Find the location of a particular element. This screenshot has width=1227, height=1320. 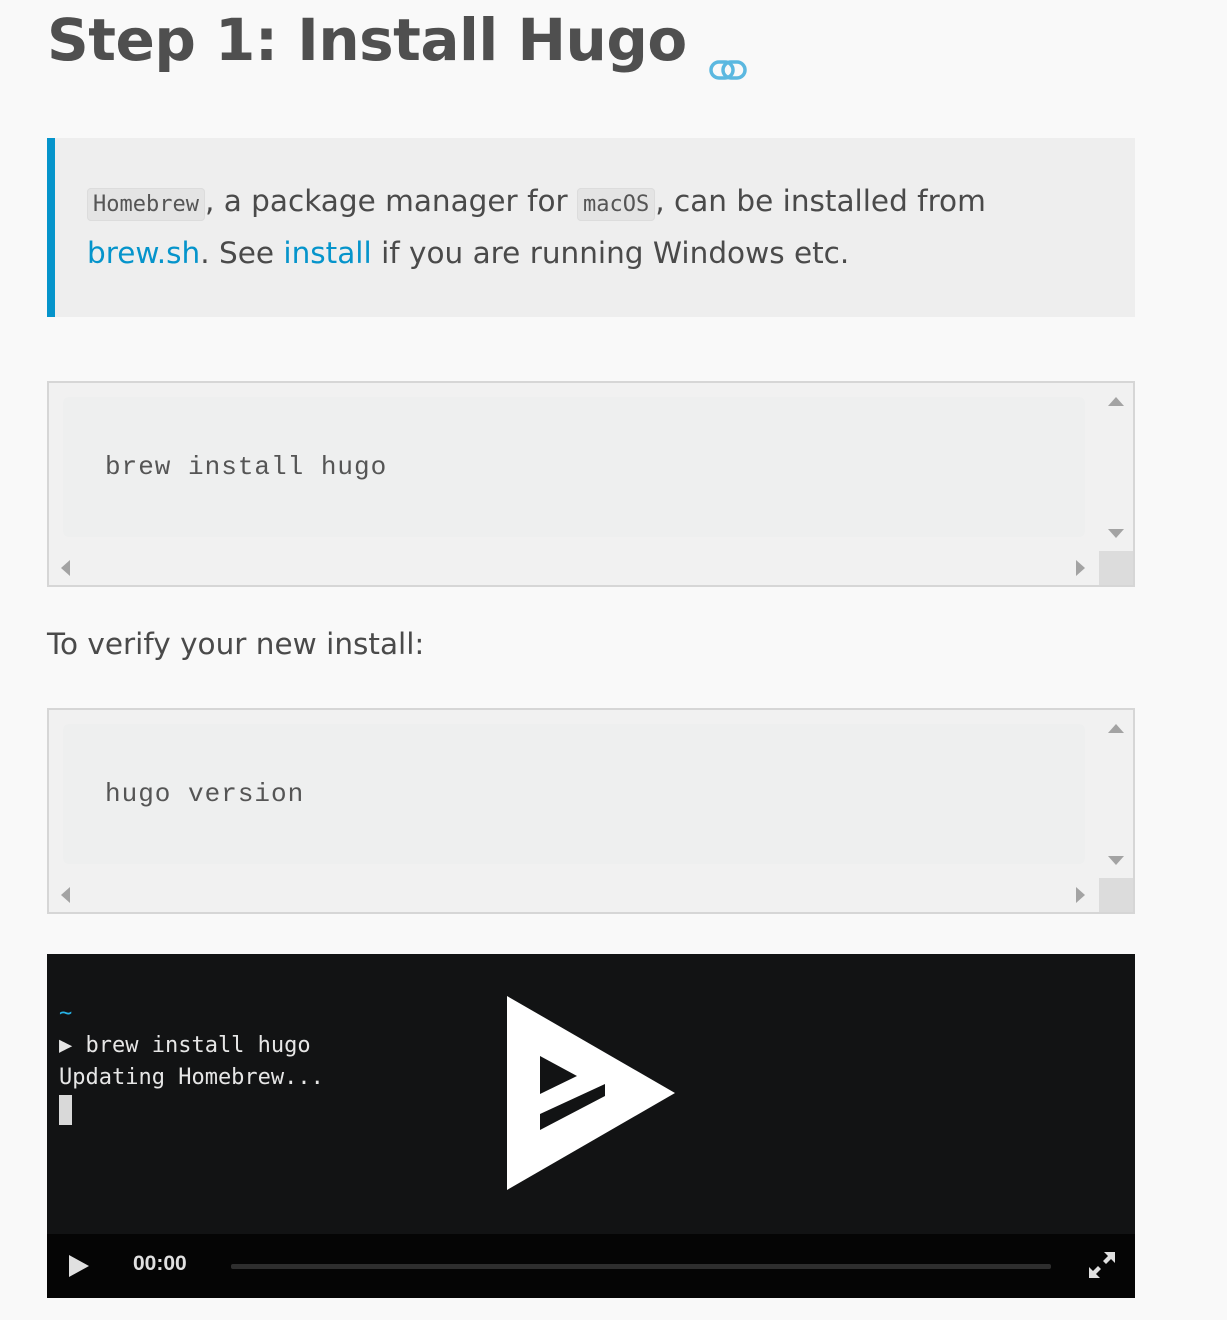

terminal-cursor is located at coordinates (65, 1110).